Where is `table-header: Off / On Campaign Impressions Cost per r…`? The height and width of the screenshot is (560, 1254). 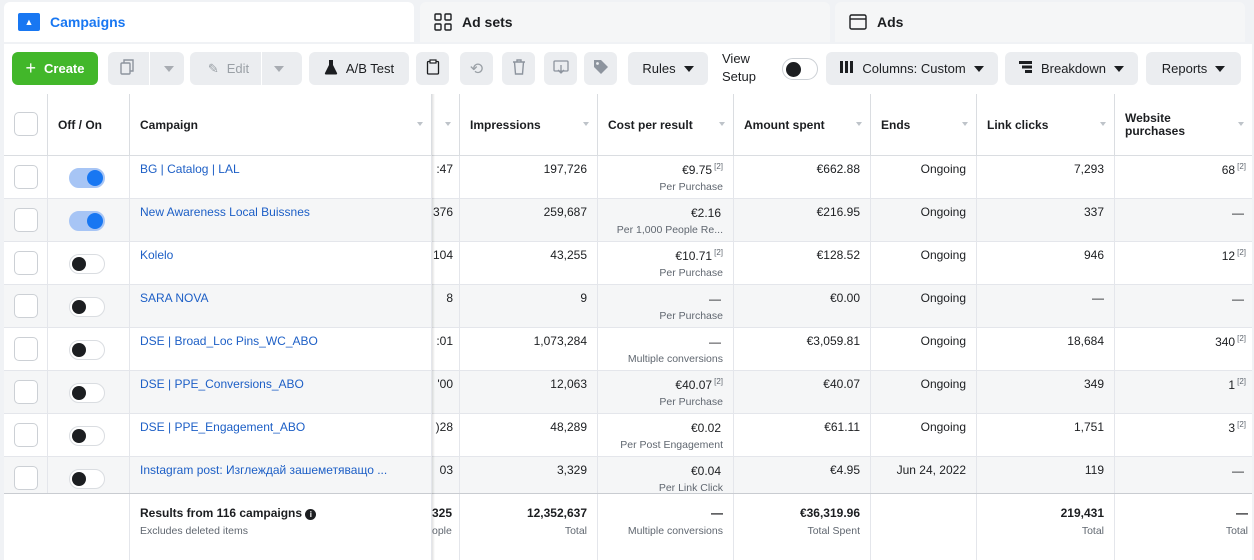
table-header: Off / On Campaign Impressions Cost per r… is located at coordinates (628, 125).